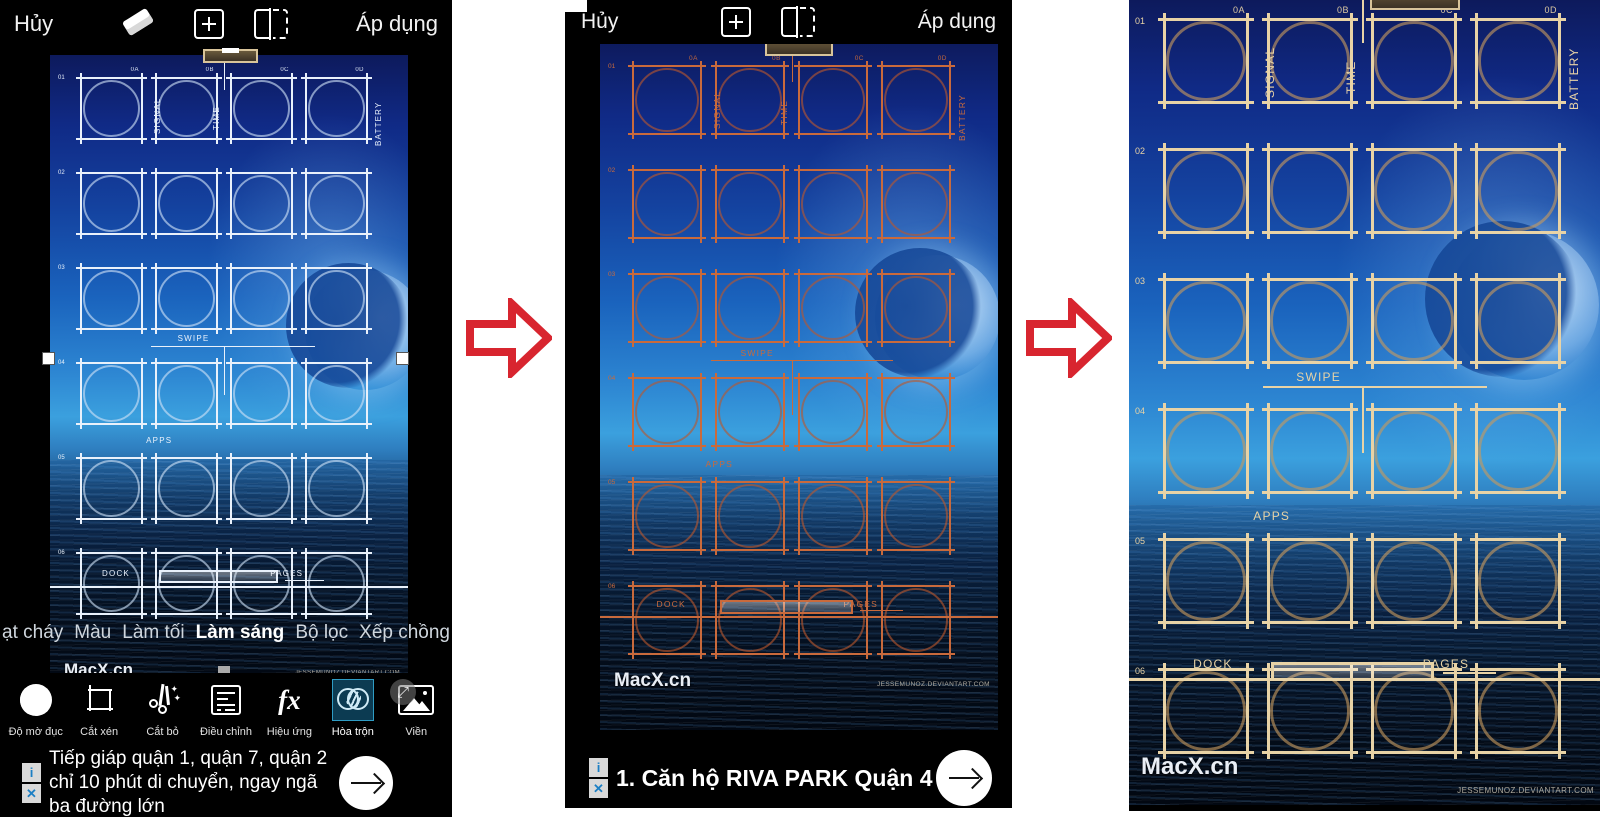  What do you see at coordinates (138, 22) in the screenshot?
I see `eraser-icon` at bounding box center [138, 22].